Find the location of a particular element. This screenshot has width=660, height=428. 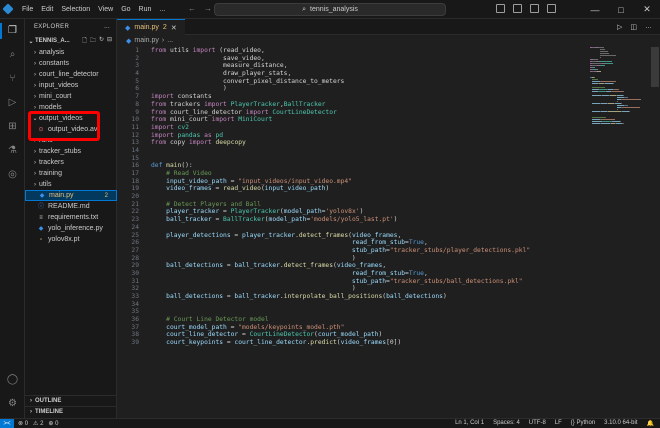

menu-selection: Selection is located at coordinates (75, 9).